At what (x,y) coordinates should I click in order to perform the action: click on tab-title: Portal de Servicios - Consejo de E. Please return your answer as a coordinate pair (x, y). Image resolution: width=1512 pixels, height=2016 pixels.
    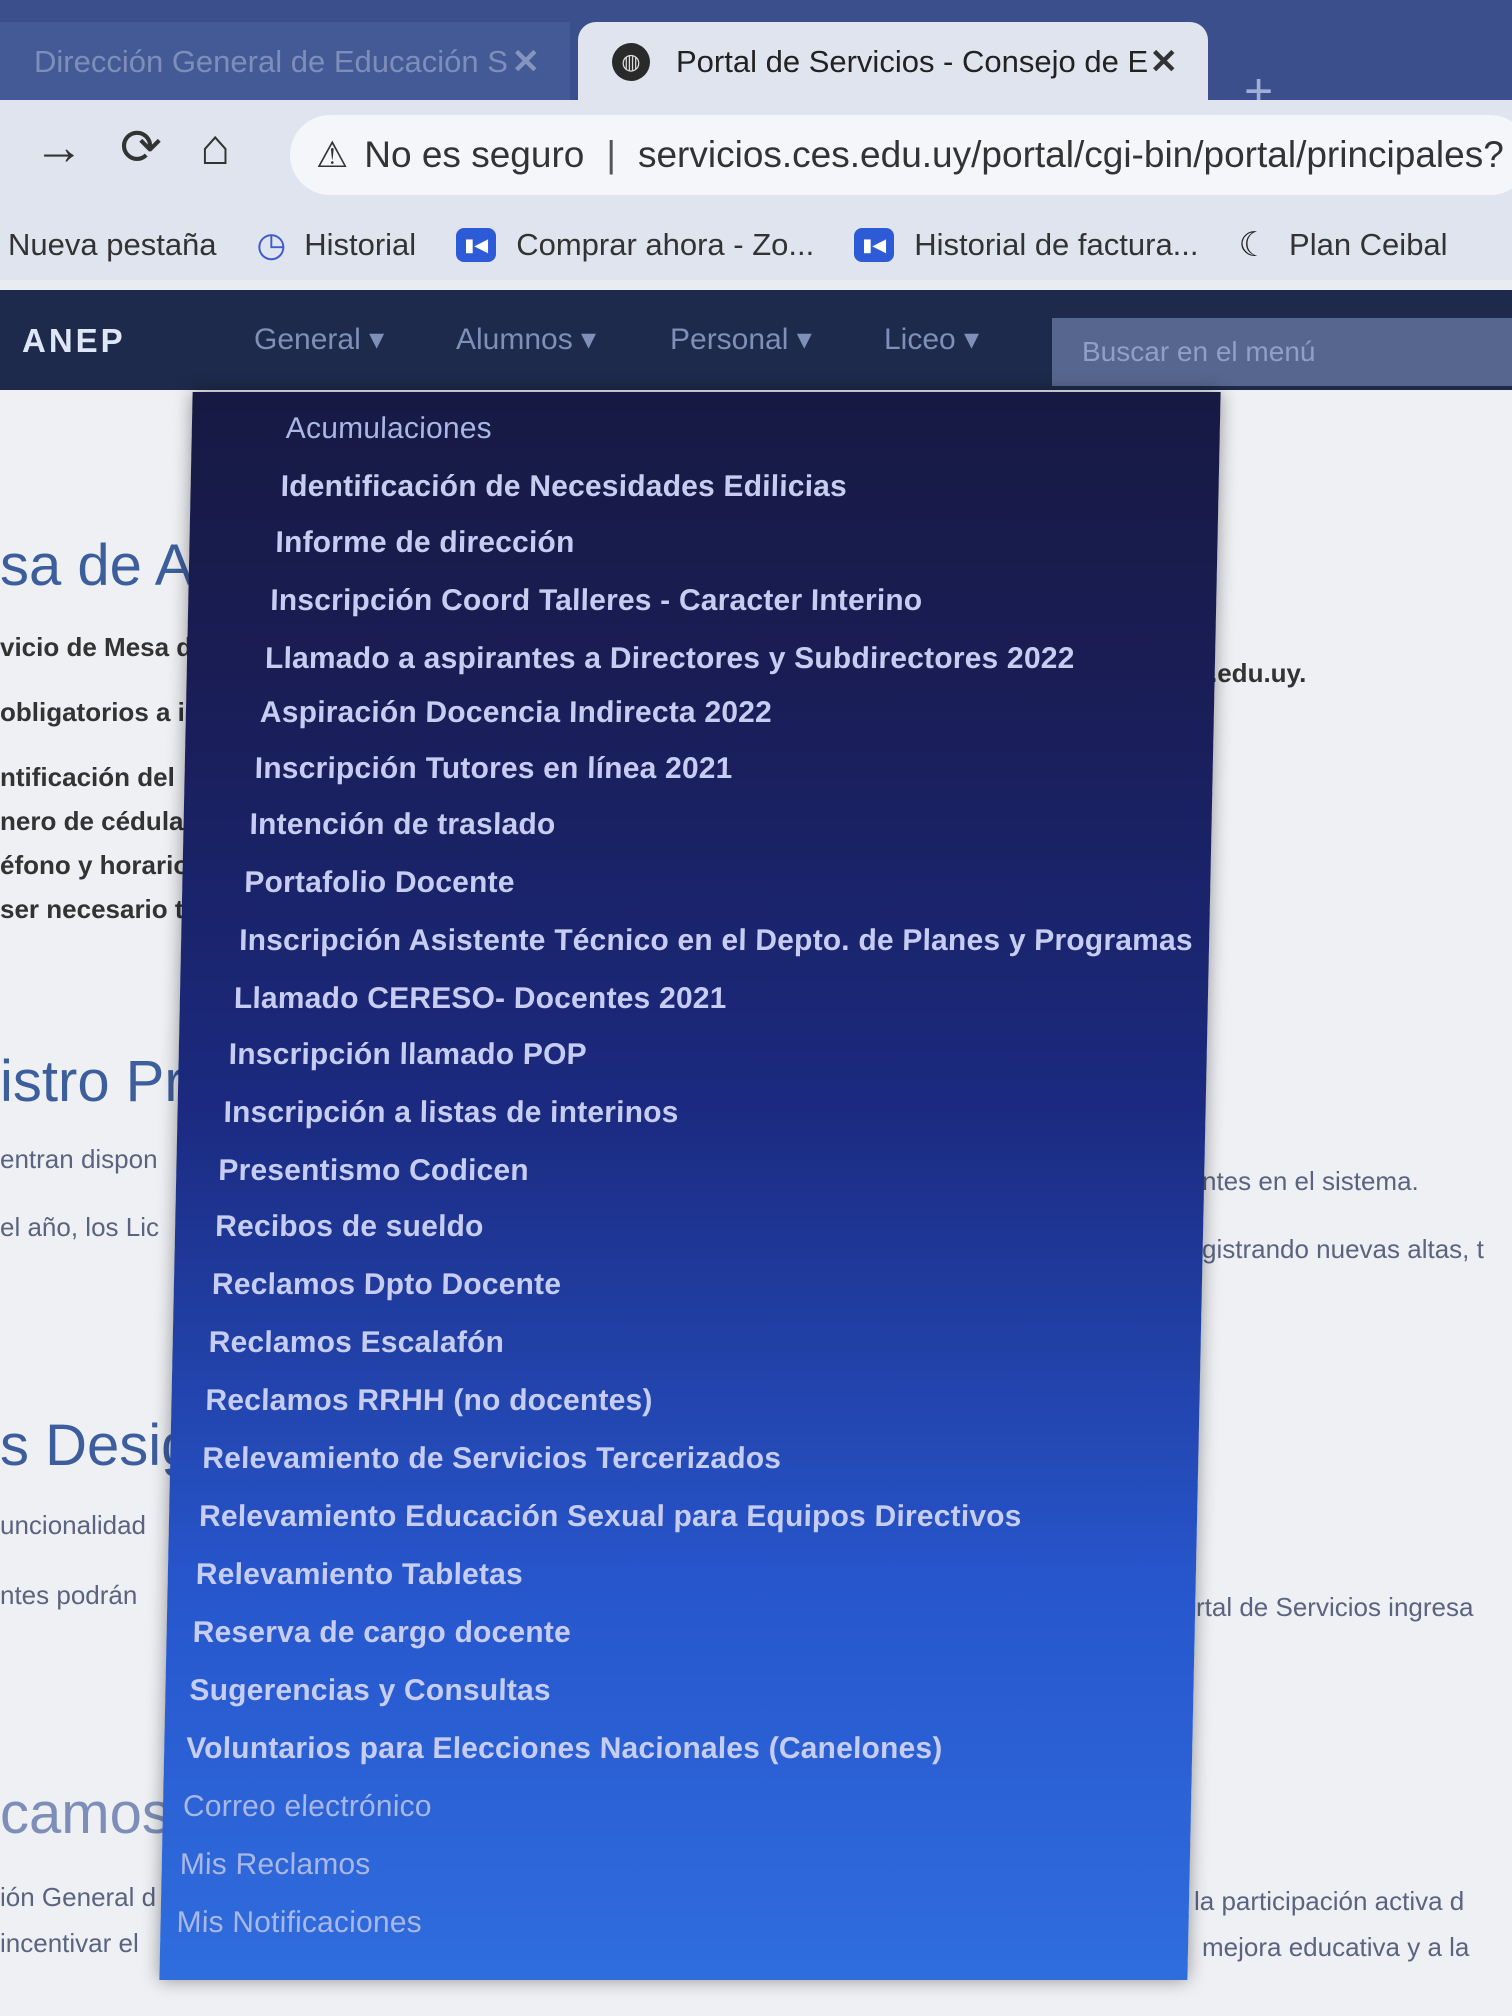
    Looking at the image, I should click on (912, 61).